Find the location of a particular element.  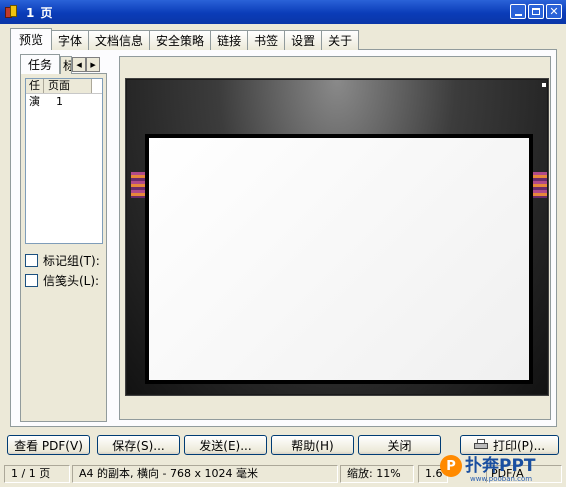

tab-document-info: 文档信息 is located at coordinates (119, 40).